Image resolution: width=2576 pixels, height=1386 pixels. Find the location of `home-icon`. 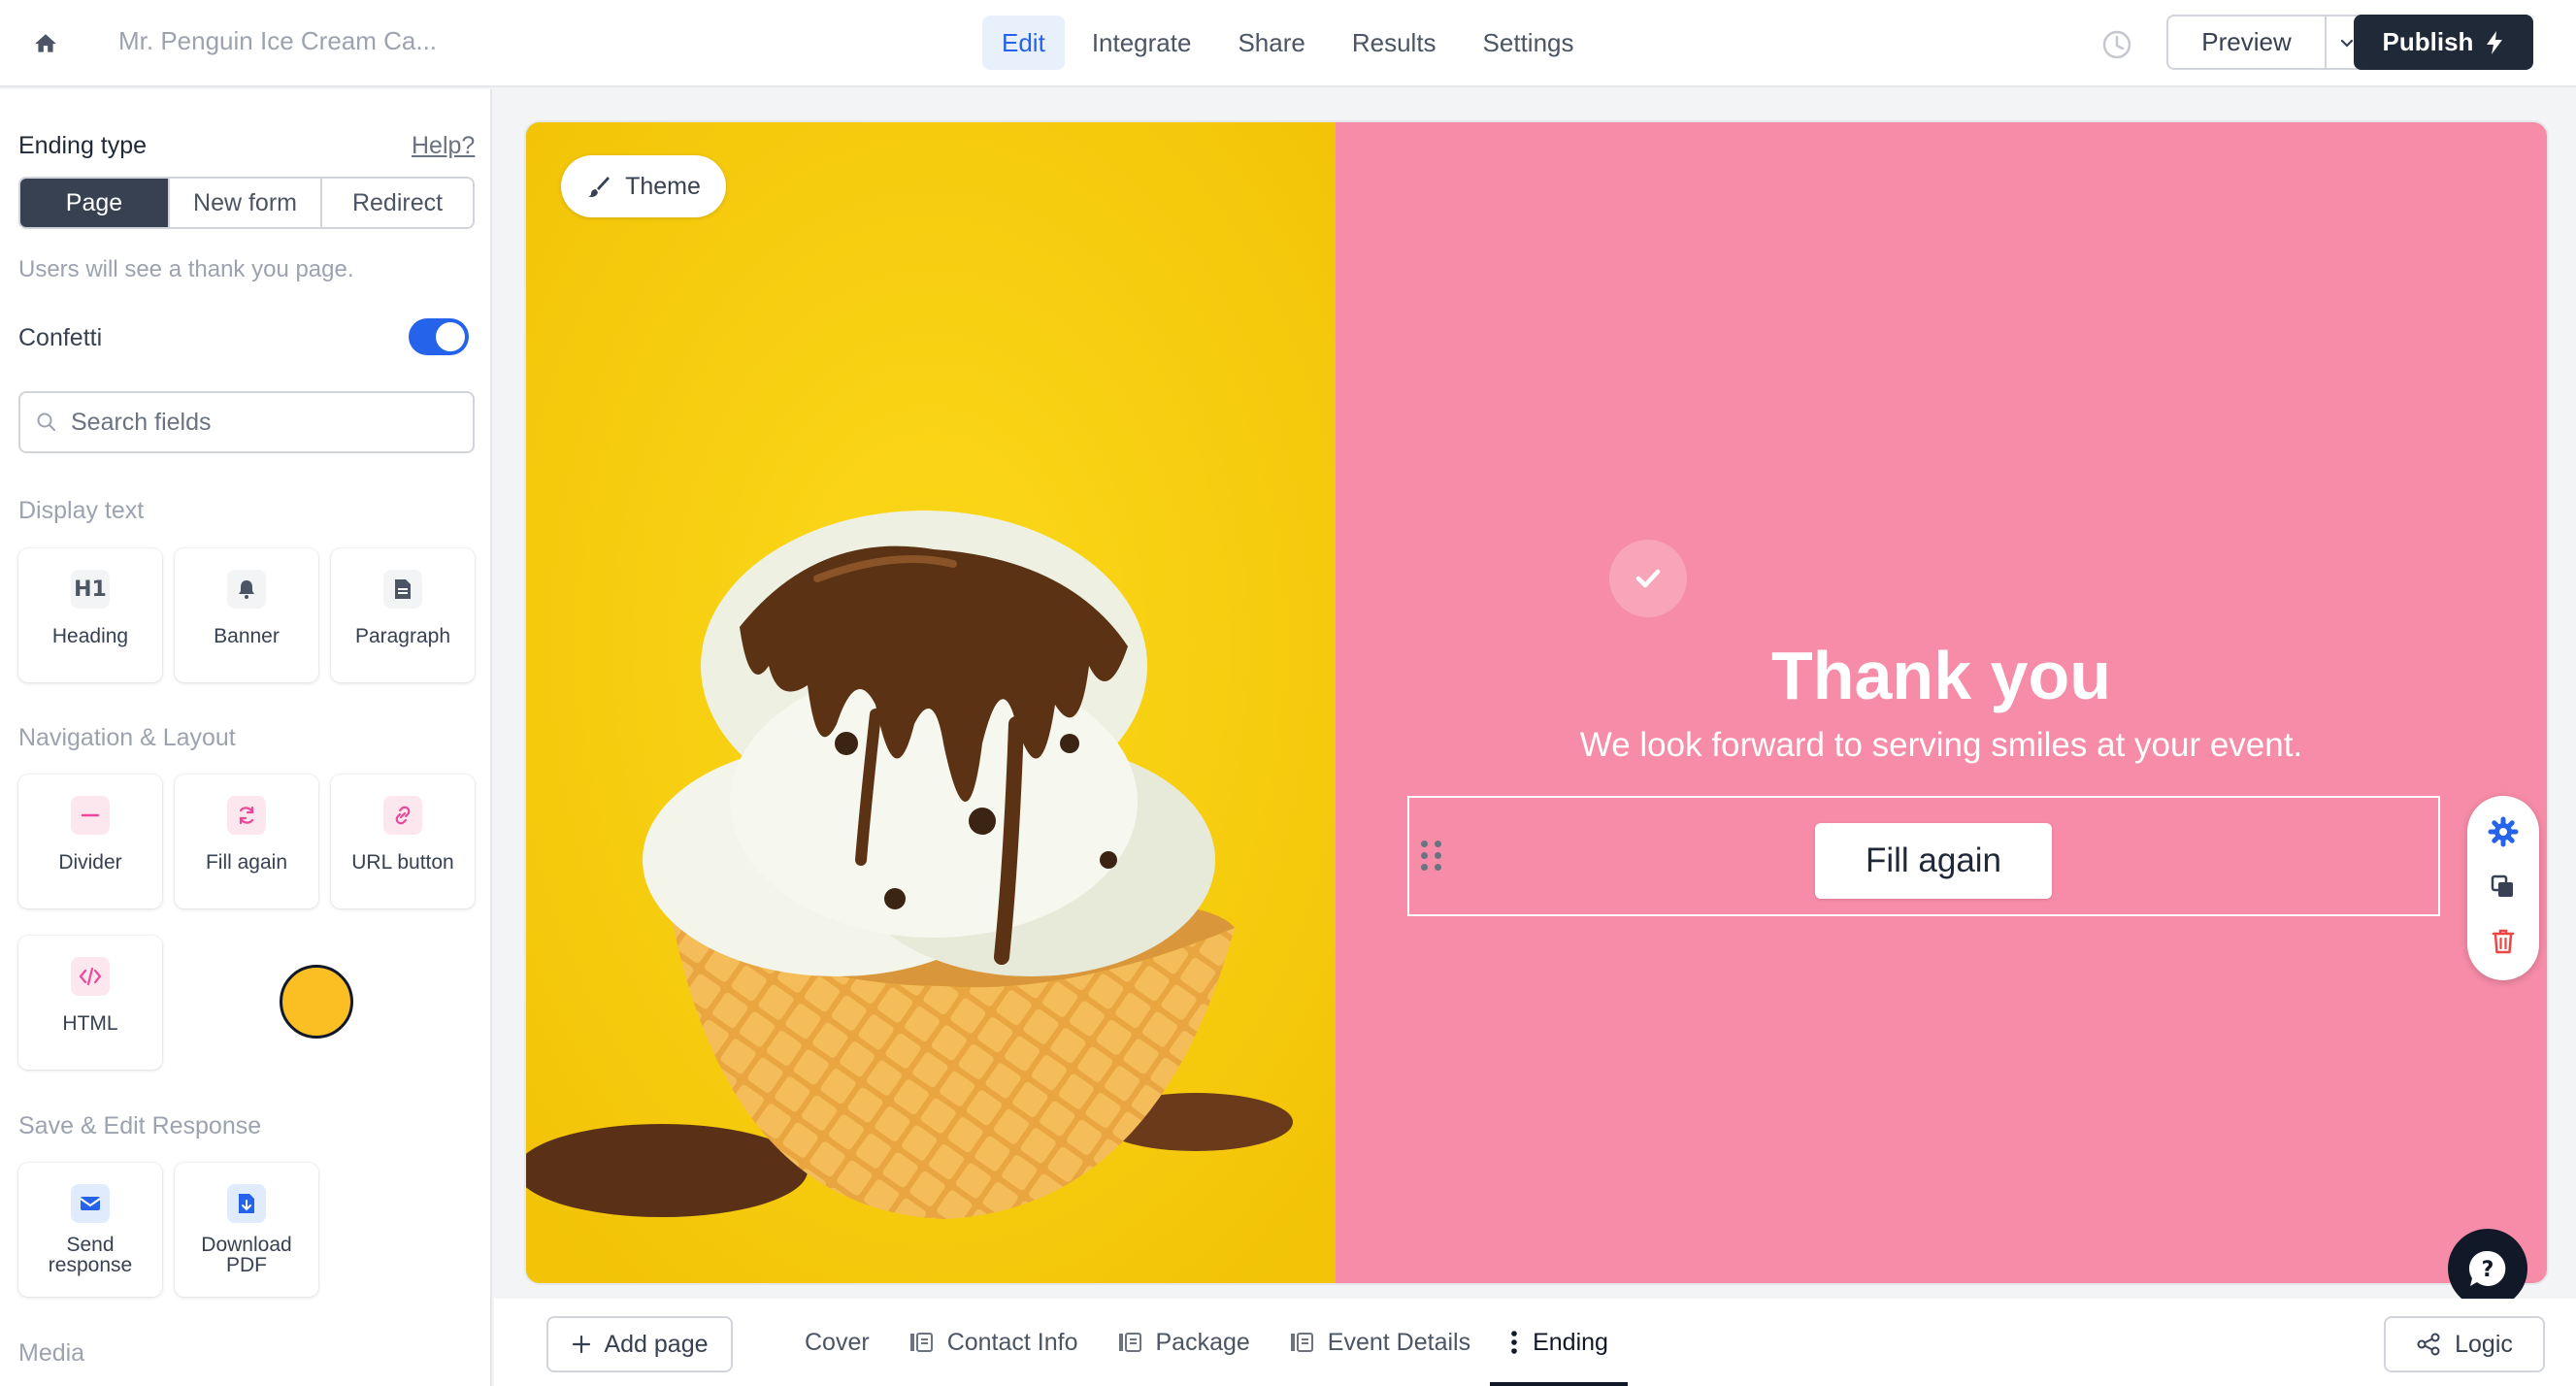

home-icon is located at coordinates (45, 43).